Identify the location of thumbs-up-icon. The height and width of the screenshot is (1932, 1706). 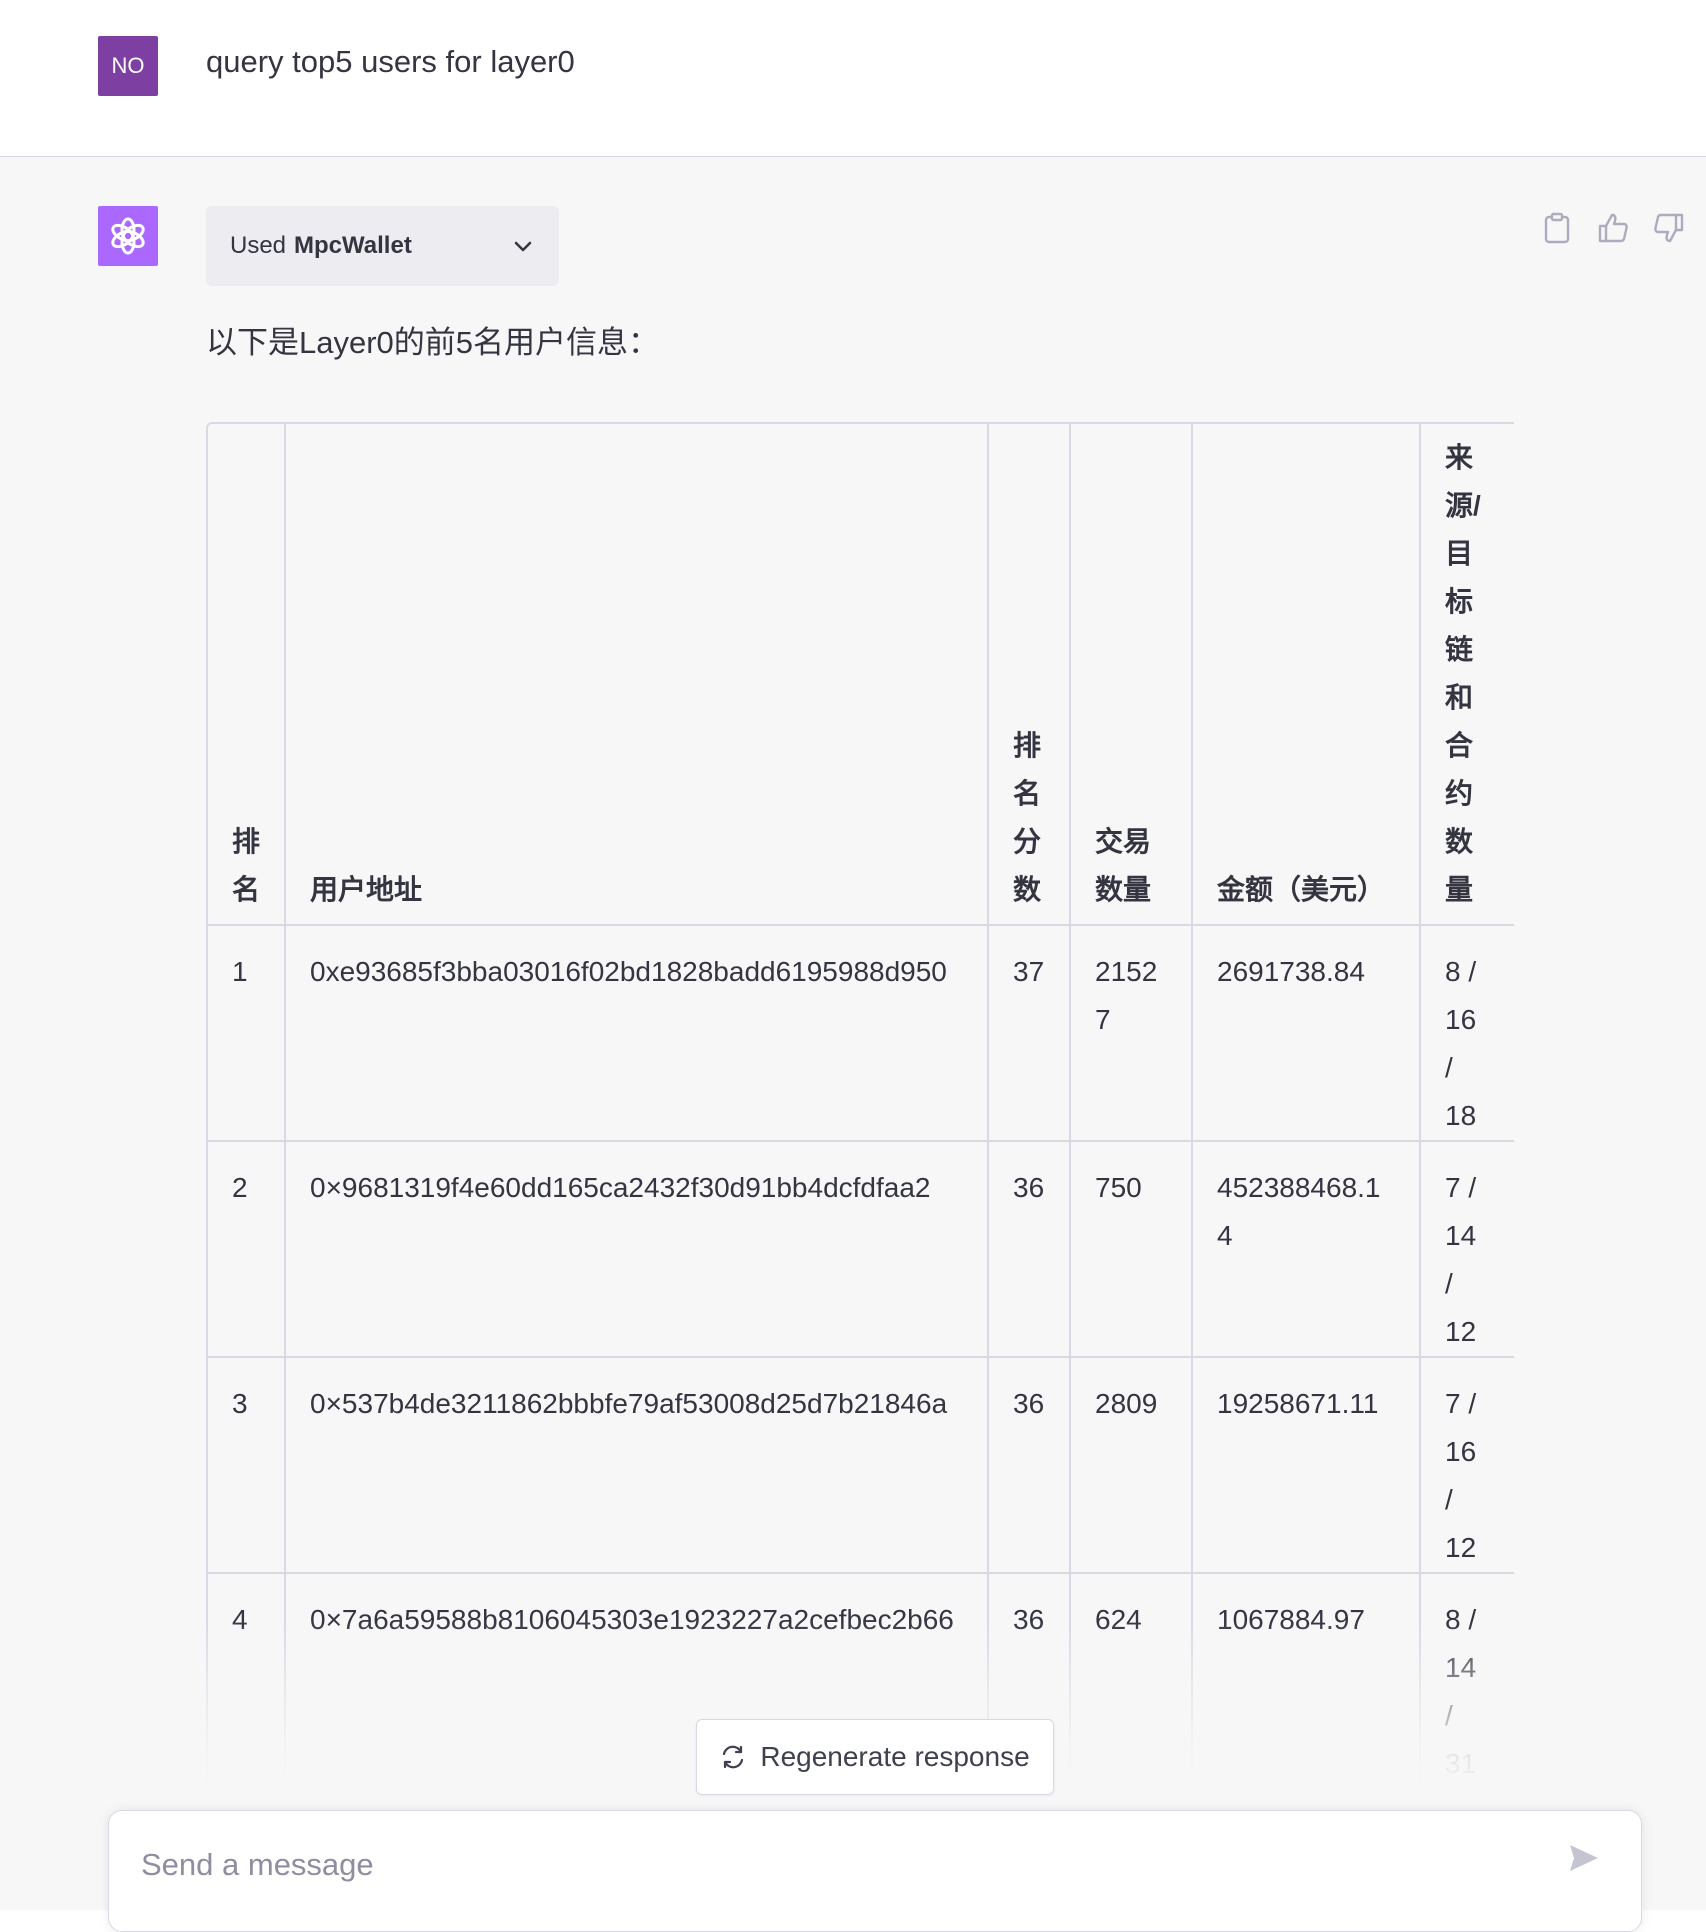
(1613, 228).